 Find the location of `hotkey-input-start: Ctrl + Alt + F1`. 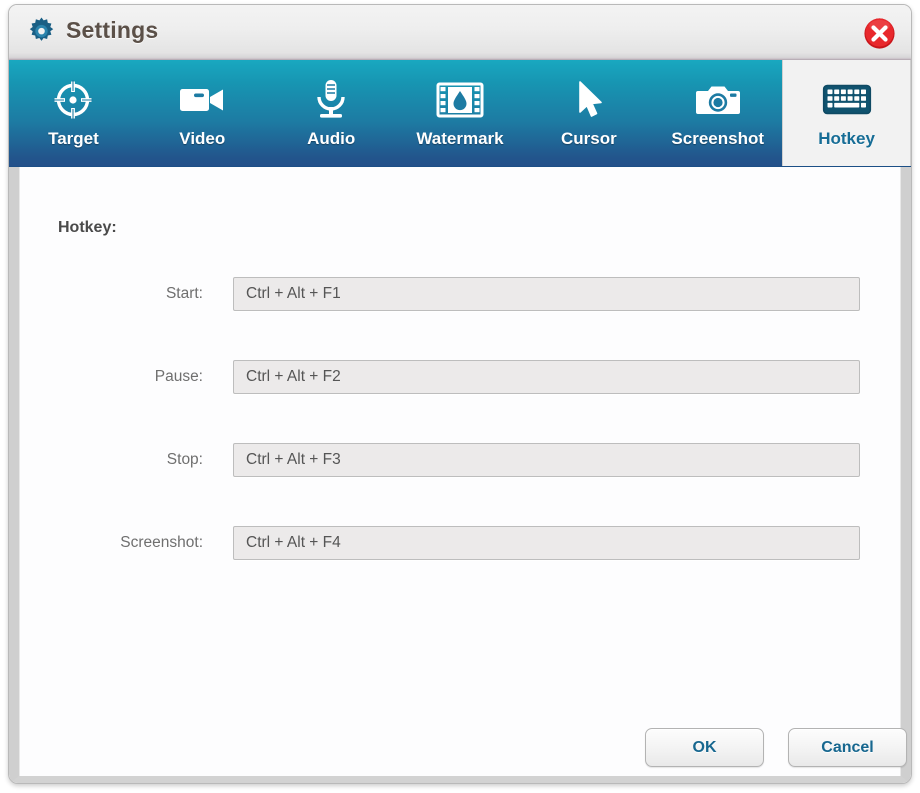

hotkey-input-start: Ctrl + Alt + F1 is located at coordinates (546, 294).